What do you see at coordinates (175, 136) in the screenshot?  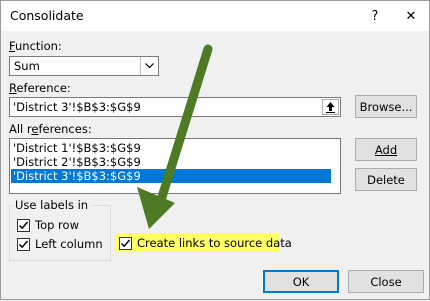 I see `annotation-arrow` at bounding box center [175, 136].